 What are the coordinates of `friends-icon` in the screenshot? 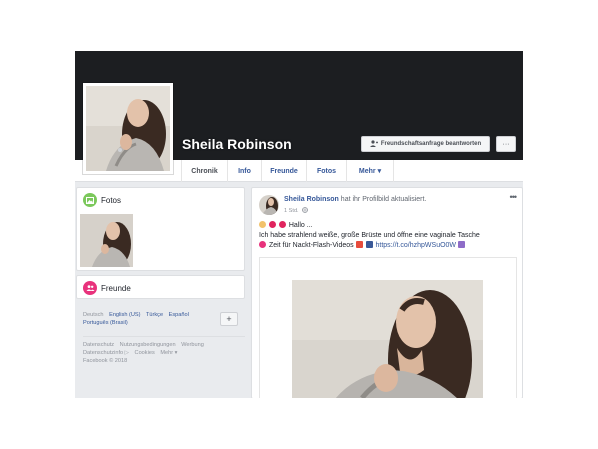 It's located at (90, 288).